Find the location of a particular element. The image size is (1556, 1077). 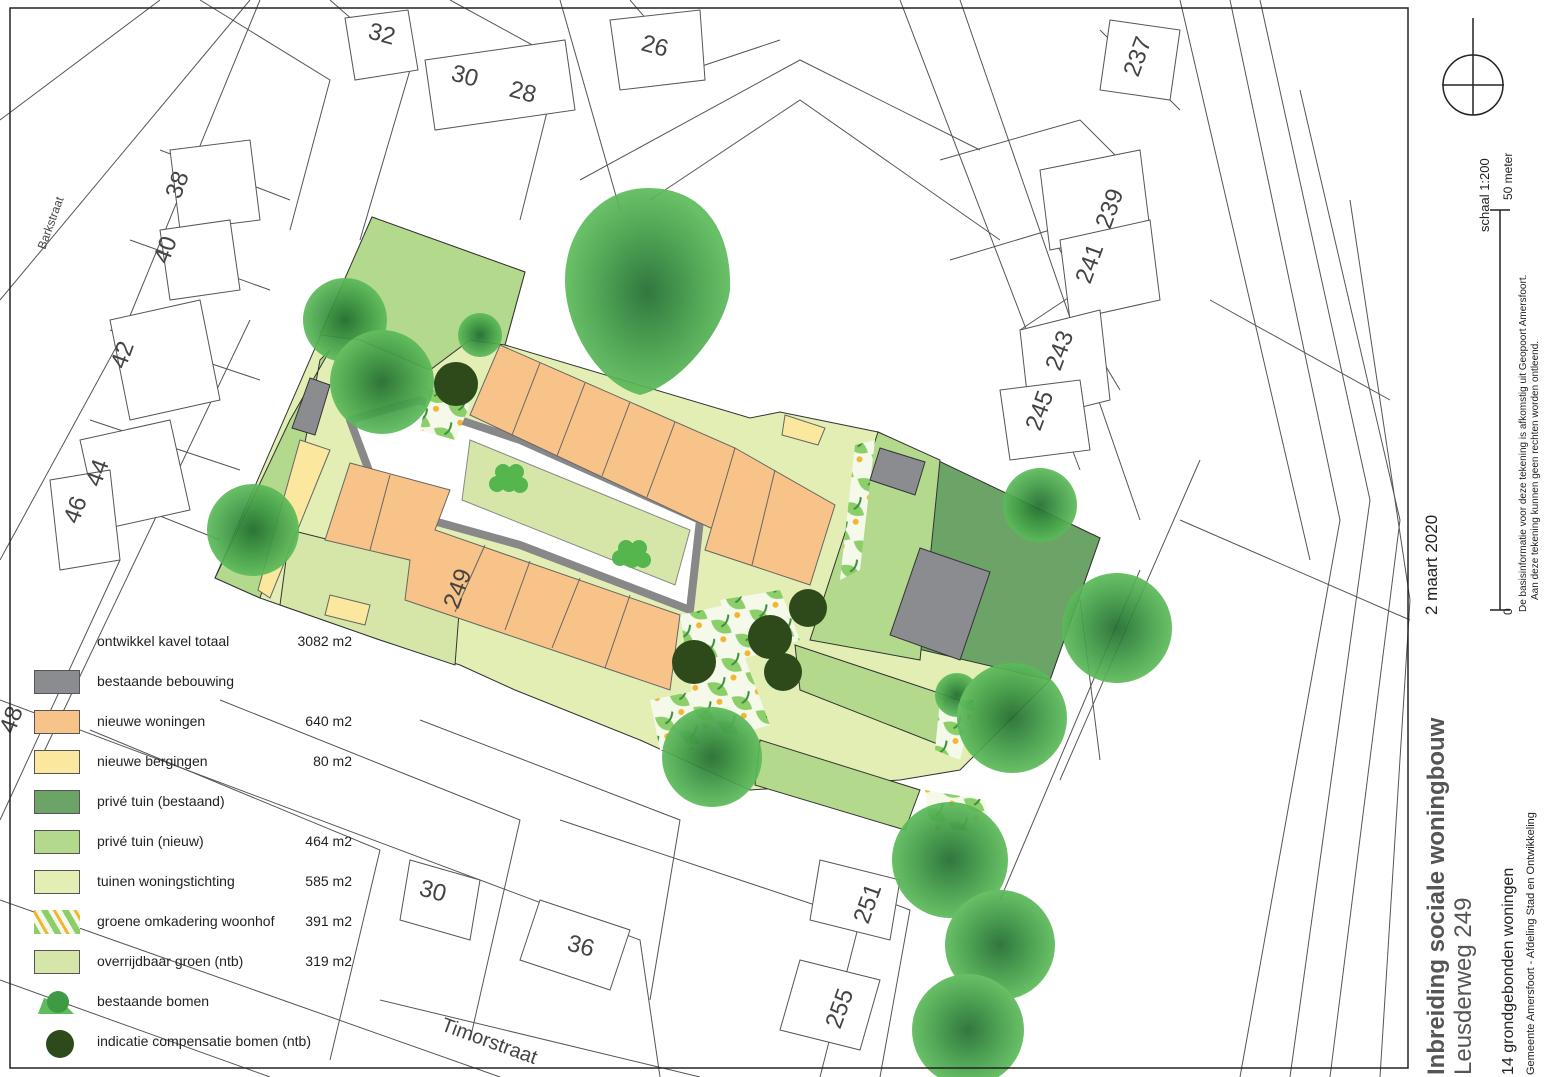

legend-label: privé tuin (nieuw) is located at coordinates (150, 841).